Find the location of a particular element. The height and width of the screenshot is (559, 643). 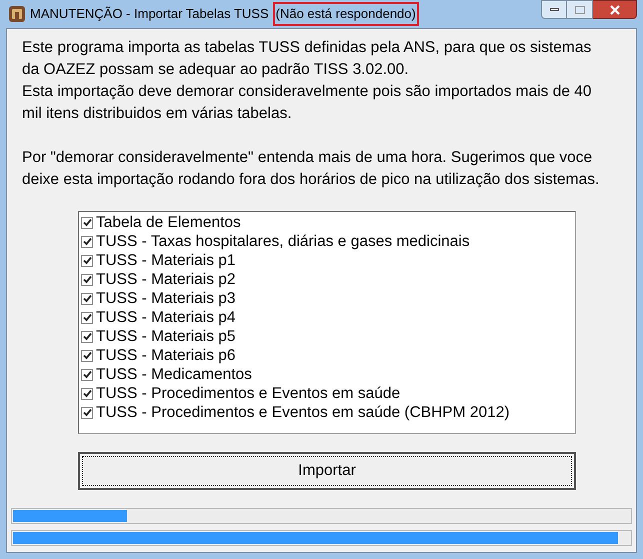

close-icon is located at coordinates (615, 9).